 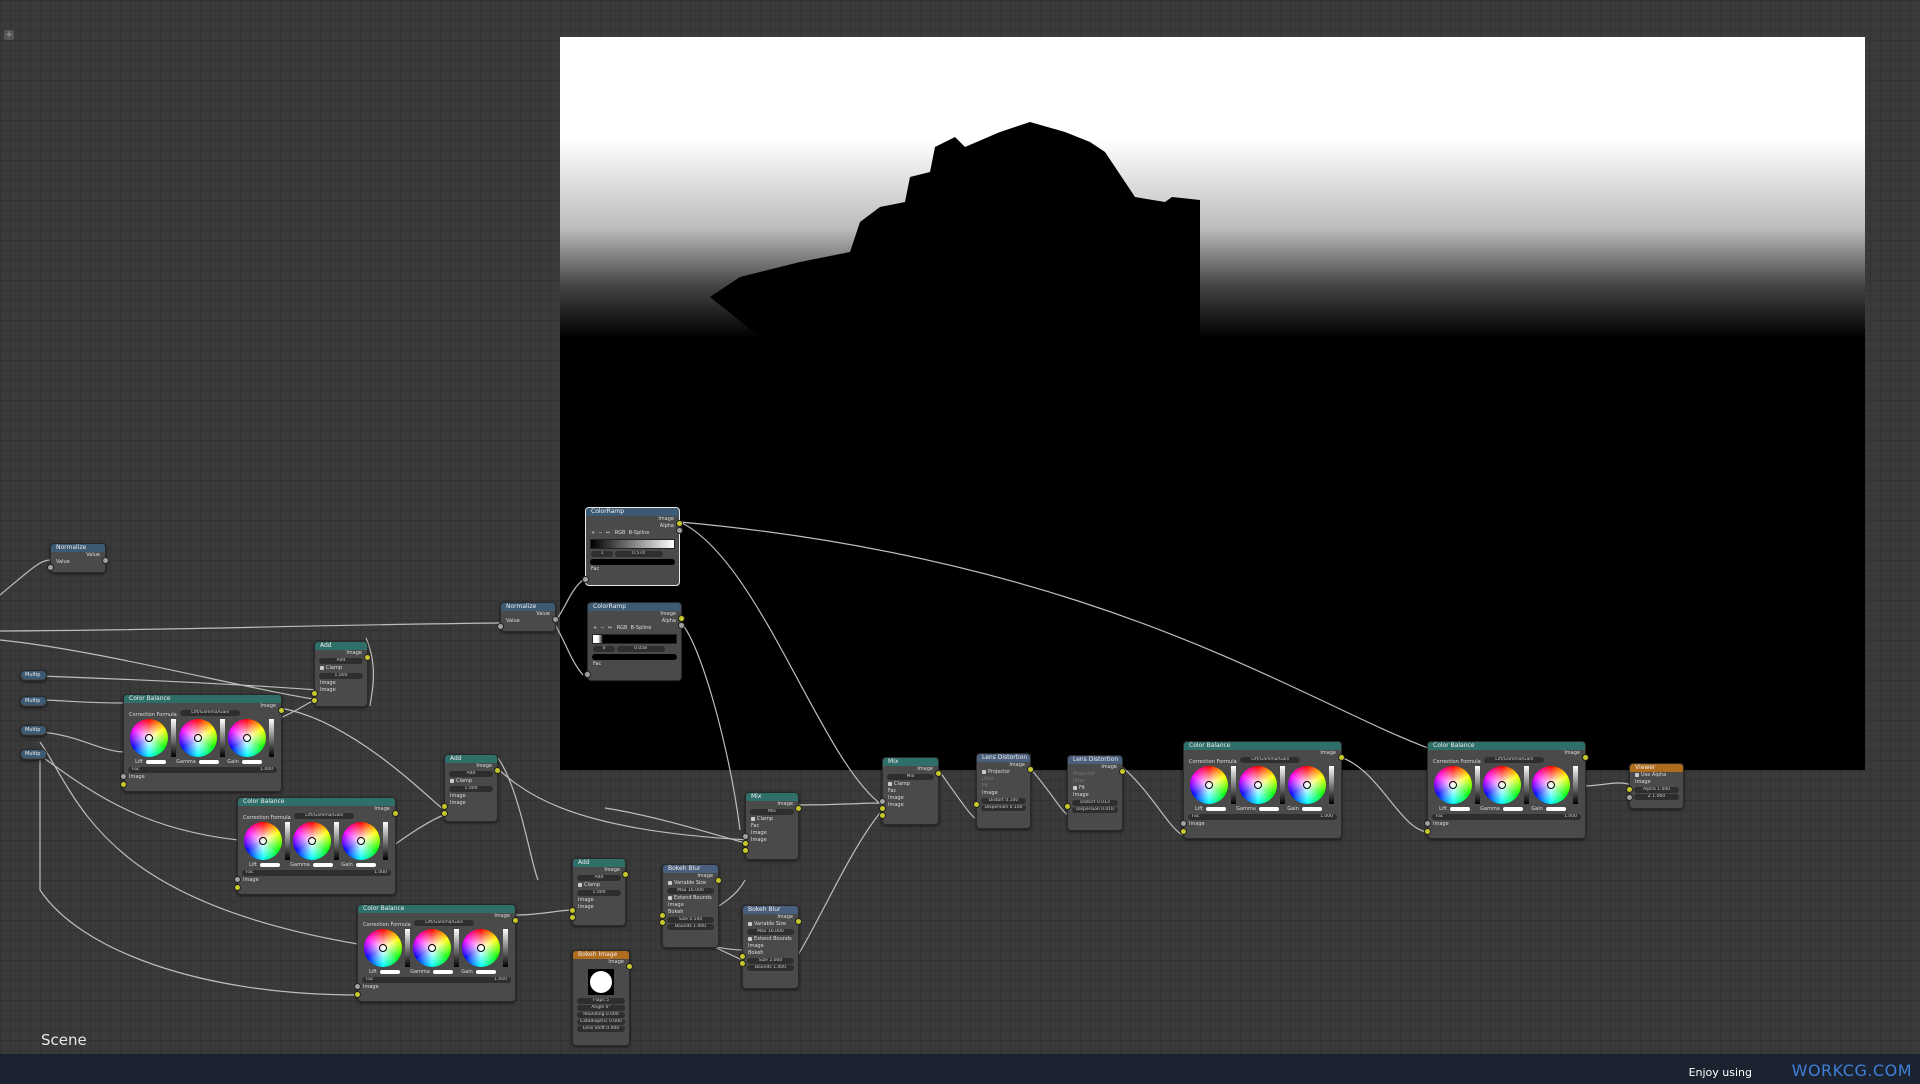 I want to click on catadioptric-field: Catadioptric 0.000, so click(x=601, y=1022).